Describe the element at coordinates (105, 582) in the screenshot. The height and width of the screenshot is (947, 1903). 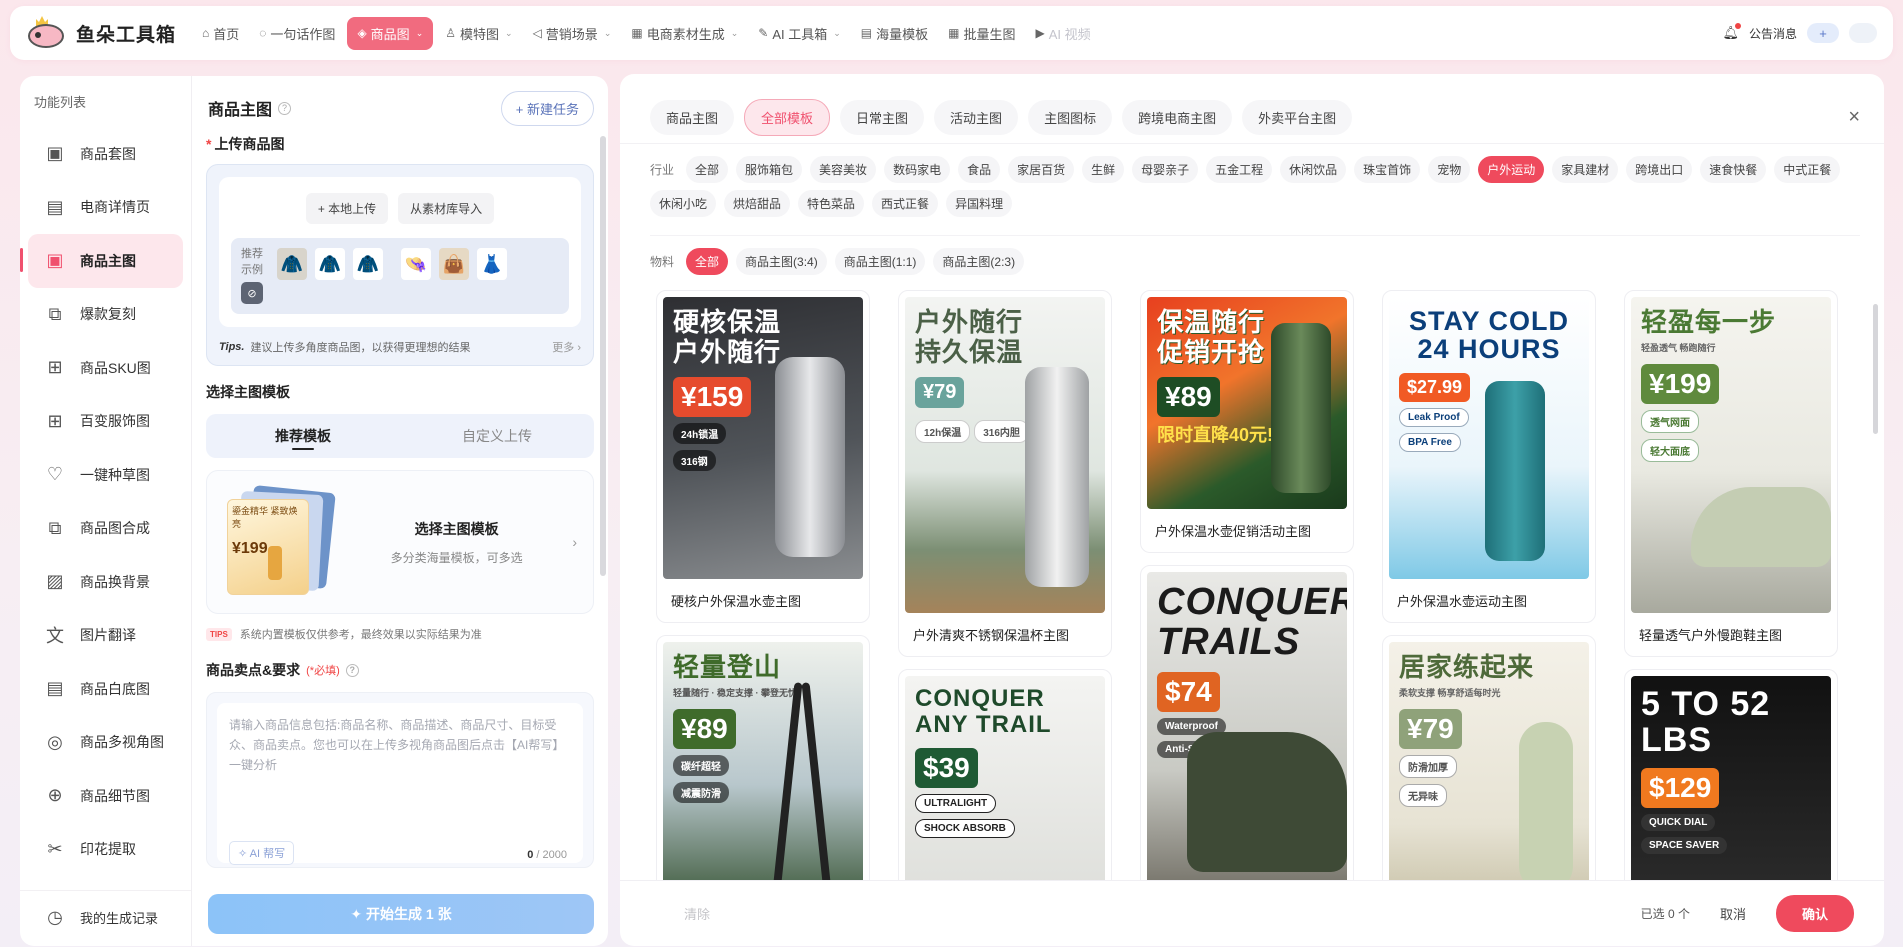
I see `sidebar-item-8: ▨ 商品换背景` at that location.